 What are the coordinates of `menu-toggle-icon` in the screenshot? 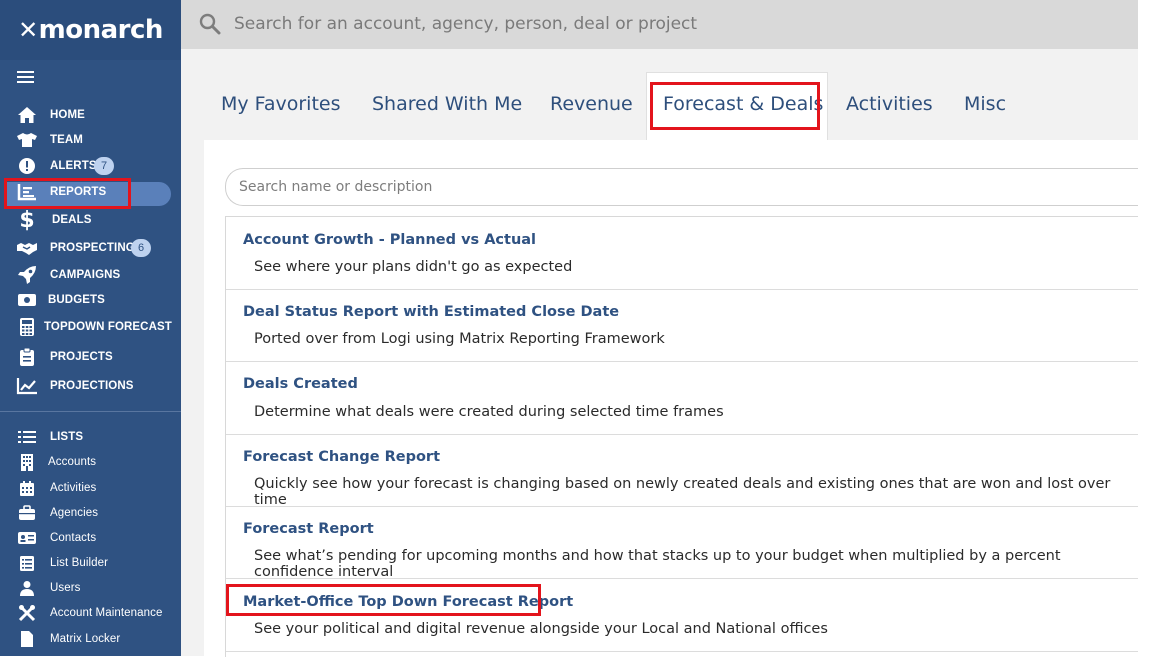 It's located at (25, 78).